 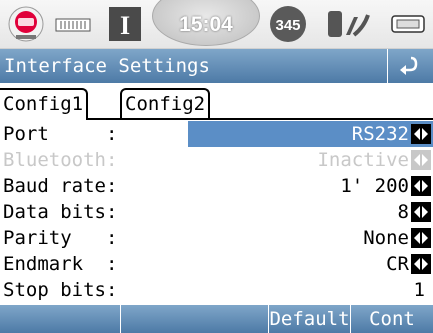 I want to click on stop-bits-value: 1, so click(x=419, y=290).